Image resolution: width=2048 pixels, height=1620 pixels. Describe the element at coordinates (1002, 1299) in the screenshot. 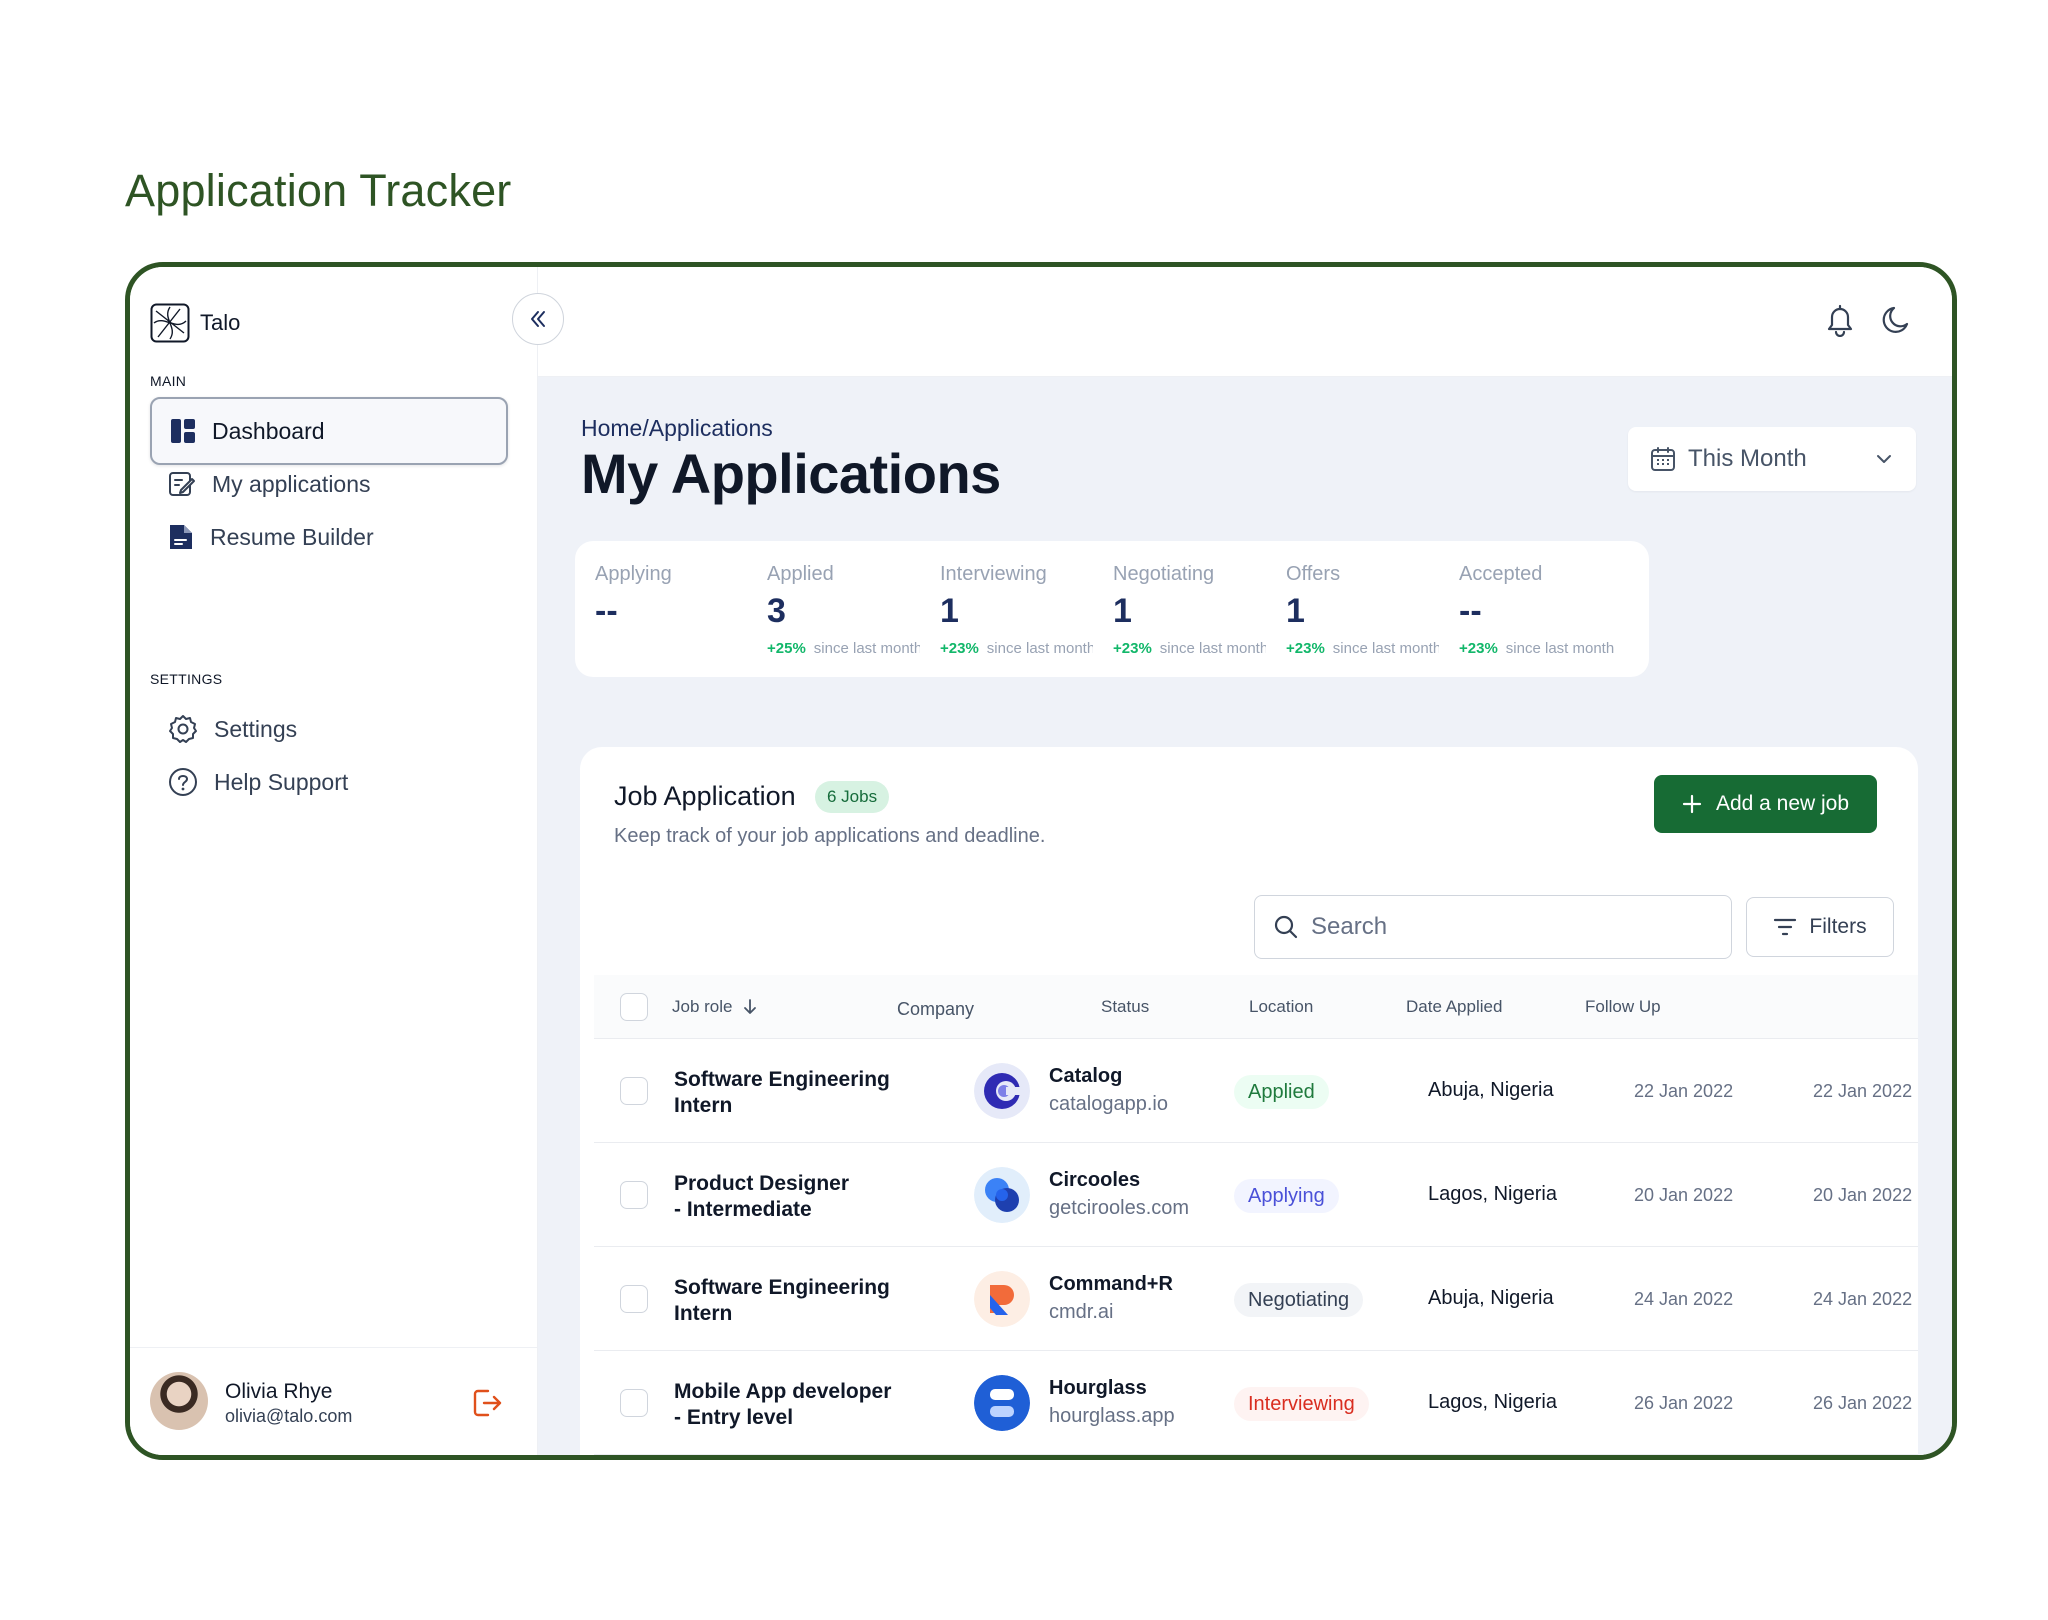

I see `company-logo-commandr` at that location.